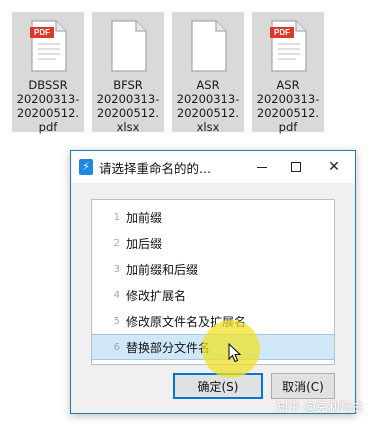  I want to click on list-item-change-extension: 4 修改扩展名, so click(213, 295).